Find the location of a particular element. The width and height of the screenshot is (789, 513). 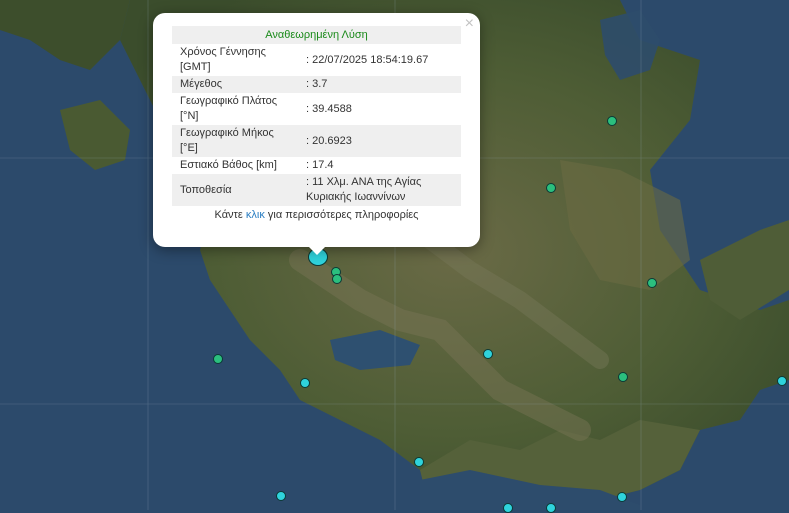

table-row: Γεωγραφικό Μήκος [°E] : 20.6923 is located at coordinates (316, 141).